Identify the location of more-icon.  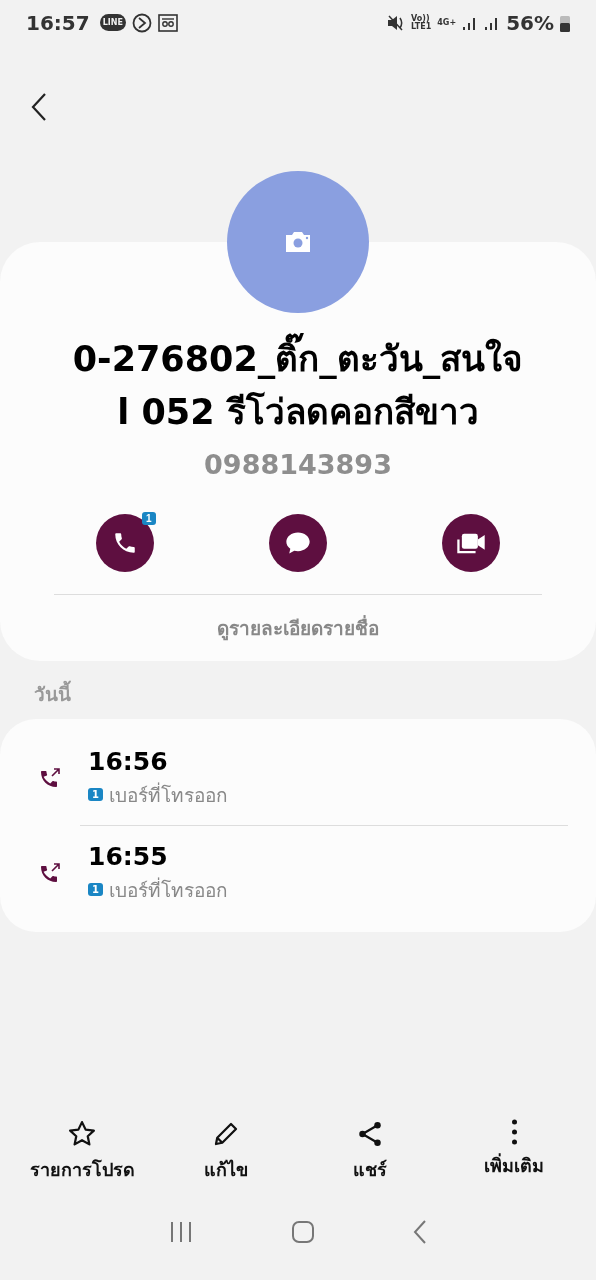
(514, 1132).